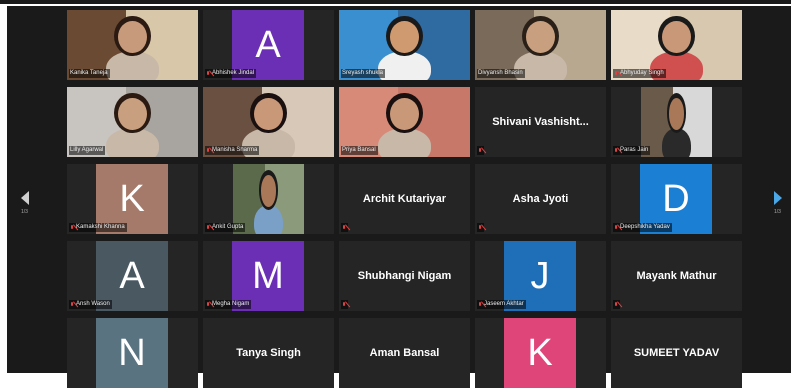 This screenshot has width=791, height=388. I want to click on participant-name-label: Ansh Wason, so click(90, 304).